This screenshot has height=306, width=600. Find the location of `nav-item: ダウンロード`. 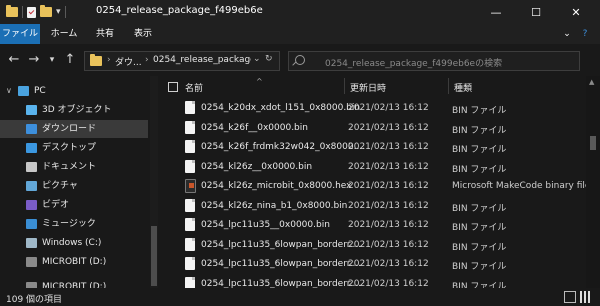

nav-item: ダウンロード is located at coordinates (74, 129).